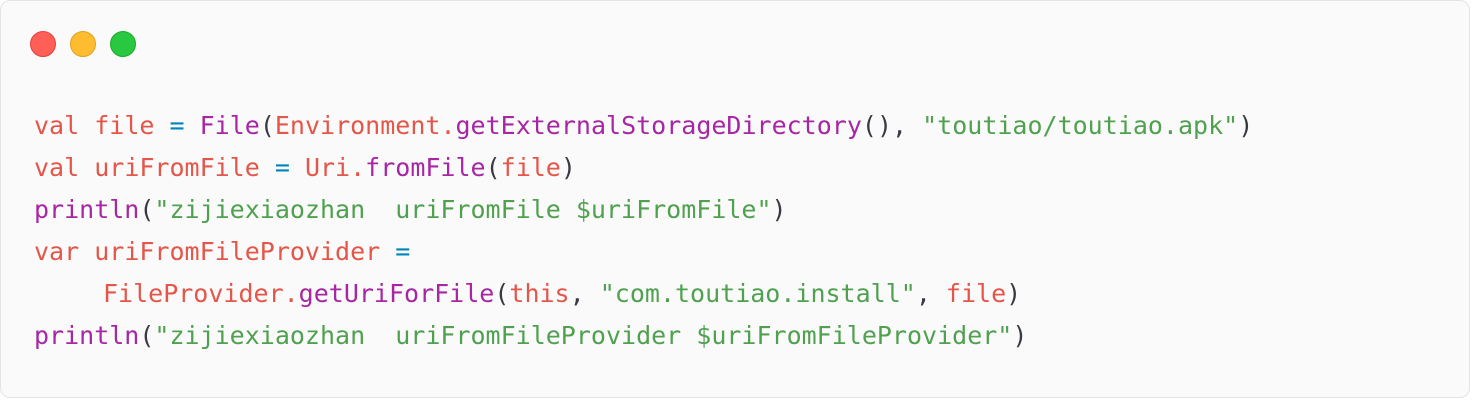 This screenshot has width=1472, height=400. I want to click on minimize-button, so click(83, 44).